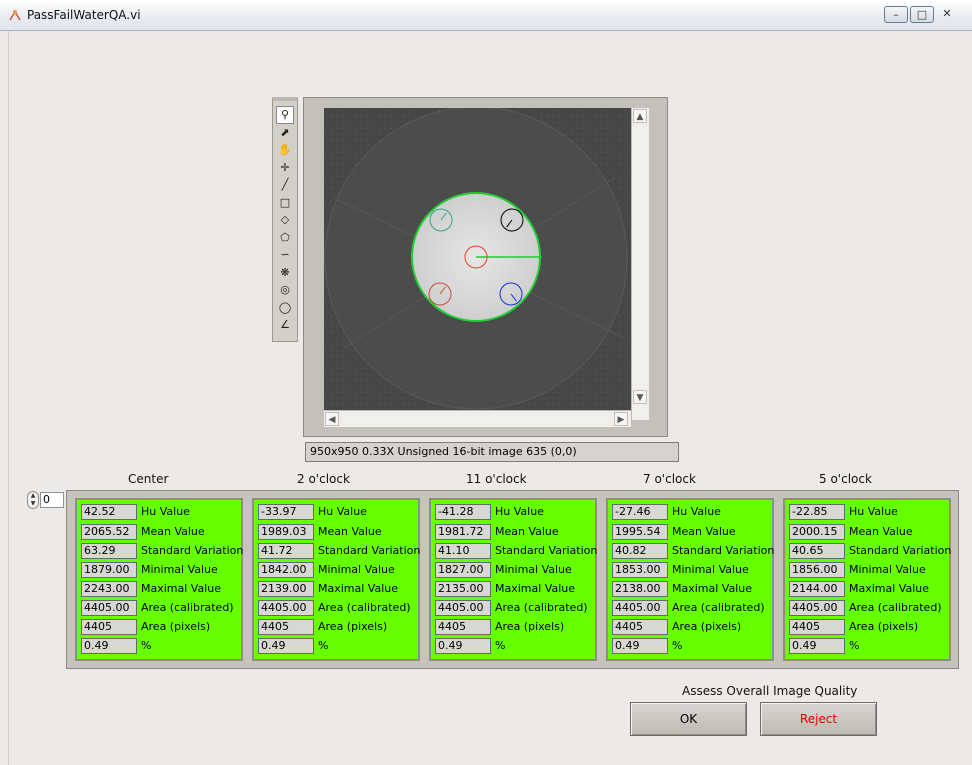 The height and width of the screenshot is (765, 972). Describe the element at coordinates (109, 512) in the screenshot. I see `stat-value: 42.52` at that location.